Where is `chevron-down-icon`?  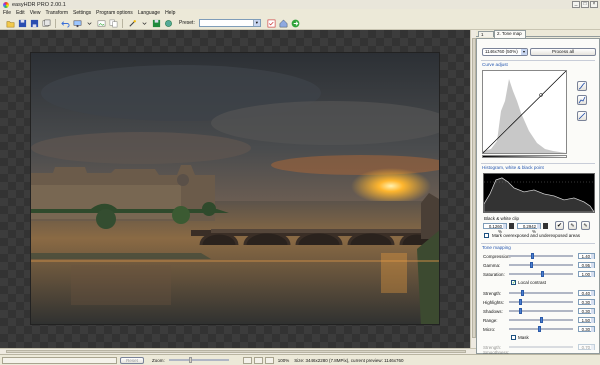
chevron-down-icon is located at coordinates (144, 23).